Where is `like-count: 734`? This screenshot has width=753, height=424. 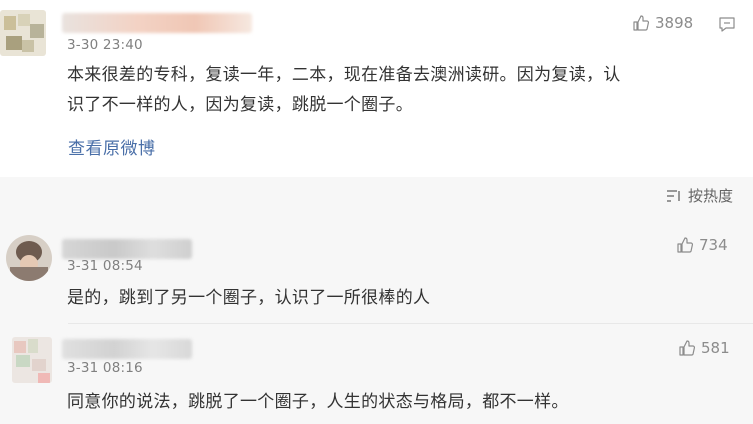 like-count: 734 is located at coordinates (713, 245).